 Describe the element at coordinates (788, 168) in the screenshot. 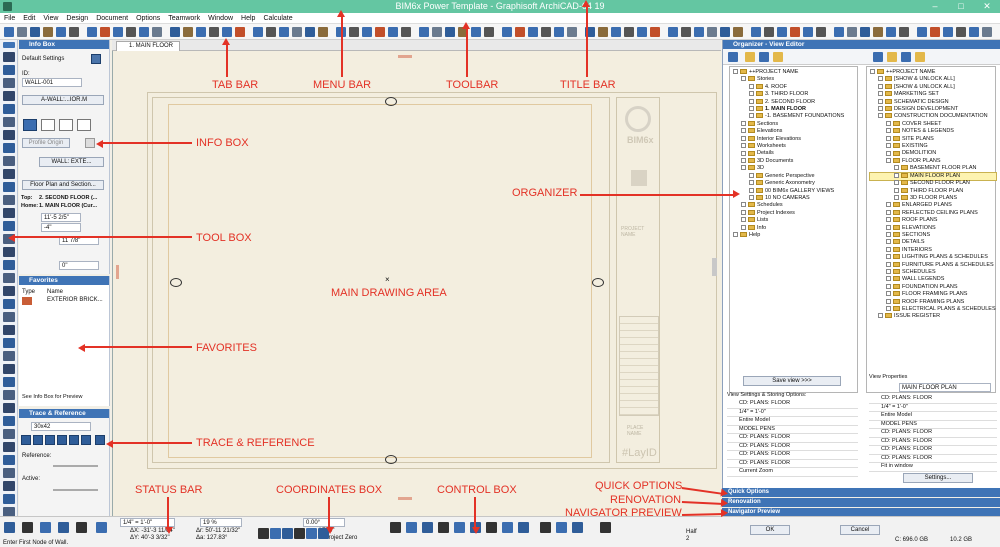

I see `project-map-item: 3D` at that location.